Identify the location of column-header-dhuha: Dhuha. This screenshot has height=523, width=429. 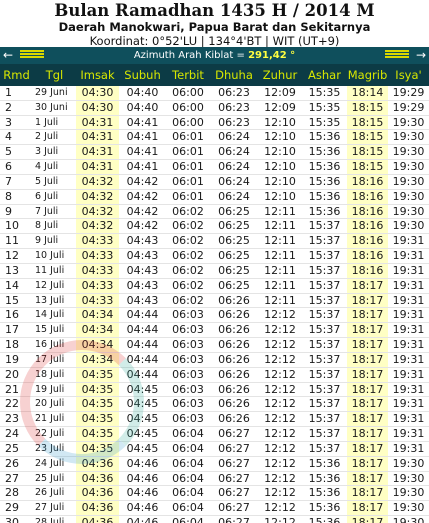
(234, 75).